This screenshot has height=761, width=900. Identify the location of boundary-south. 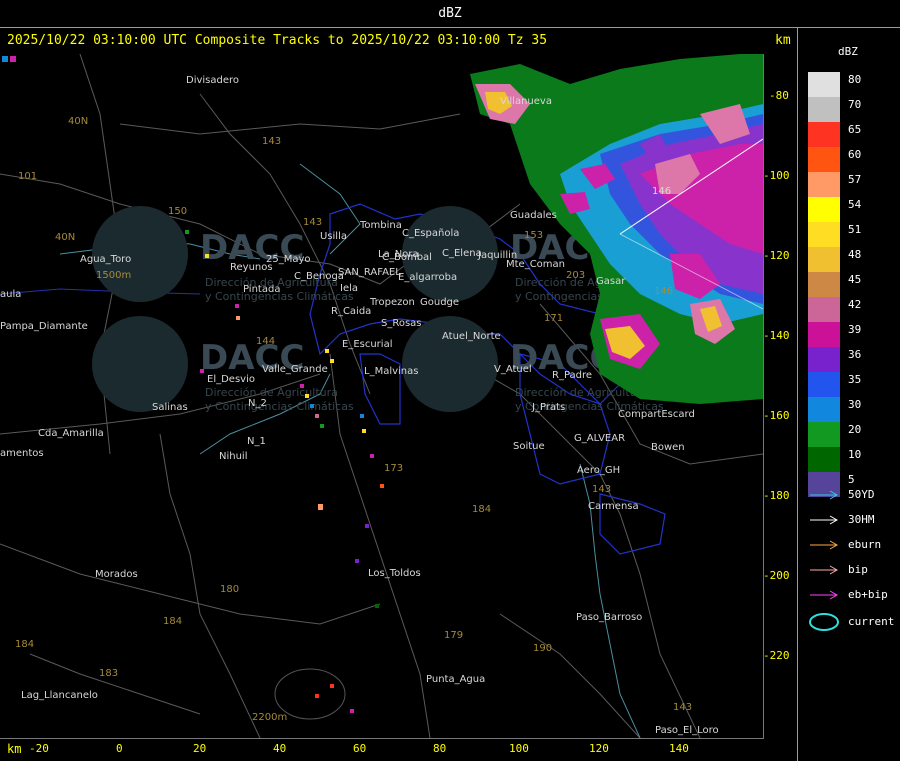
(380, 389).